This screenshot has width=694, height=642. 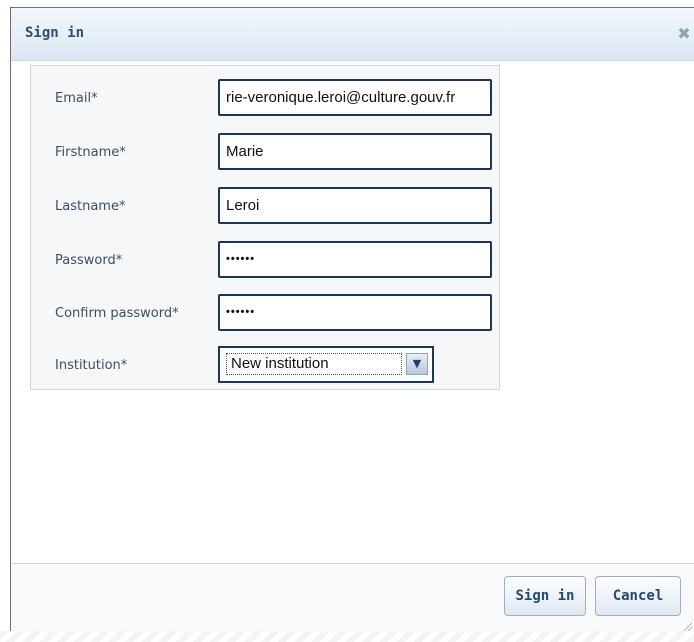 I want to click on background-strip, so click(x=347, y=636).